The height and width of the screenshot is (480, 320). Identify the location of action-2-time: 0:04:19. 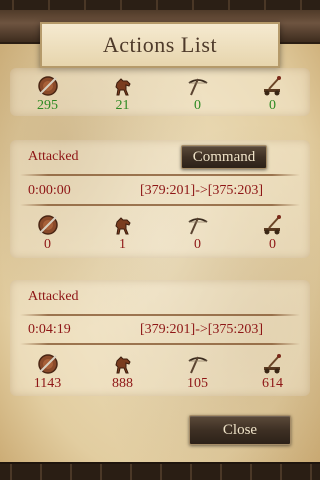
(49, 329).